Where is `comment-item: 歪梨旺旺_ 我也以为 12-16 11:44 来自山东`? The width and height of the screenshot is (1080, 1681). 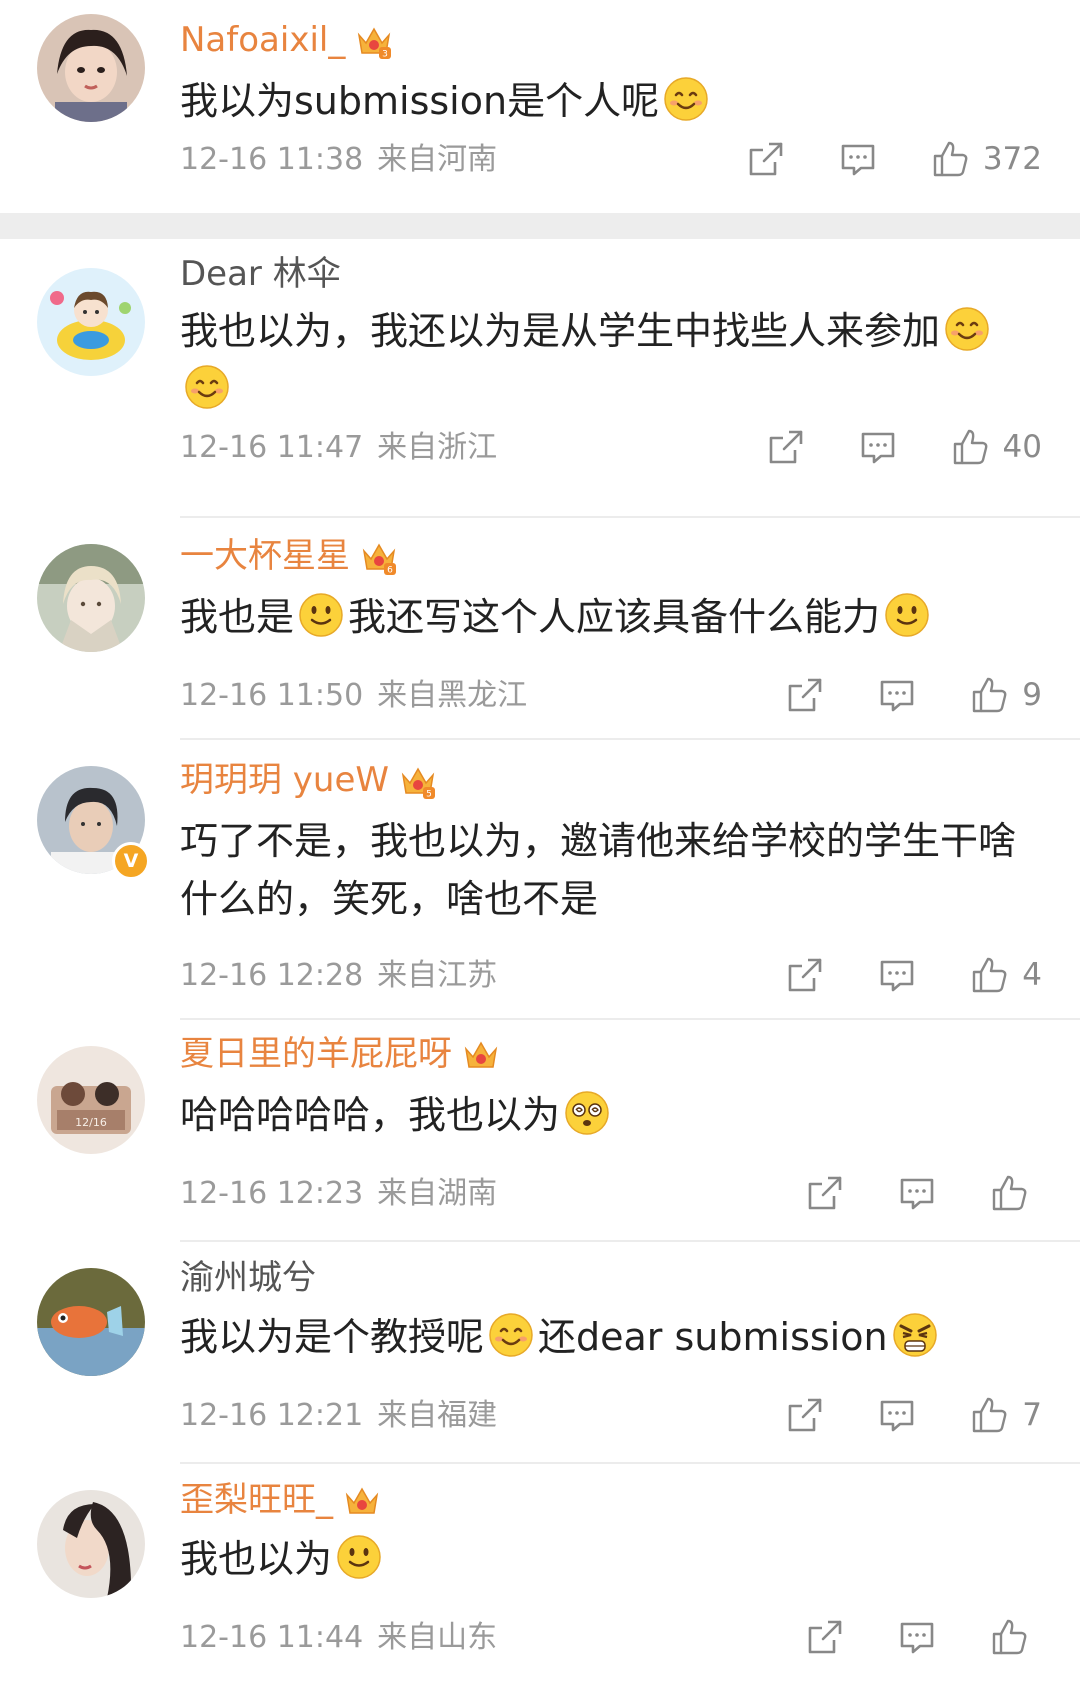
comment-item: 歪梨旺旺_ 我也以为 12-16 11:44 来自山东 is located at coordinates (540, 1580).